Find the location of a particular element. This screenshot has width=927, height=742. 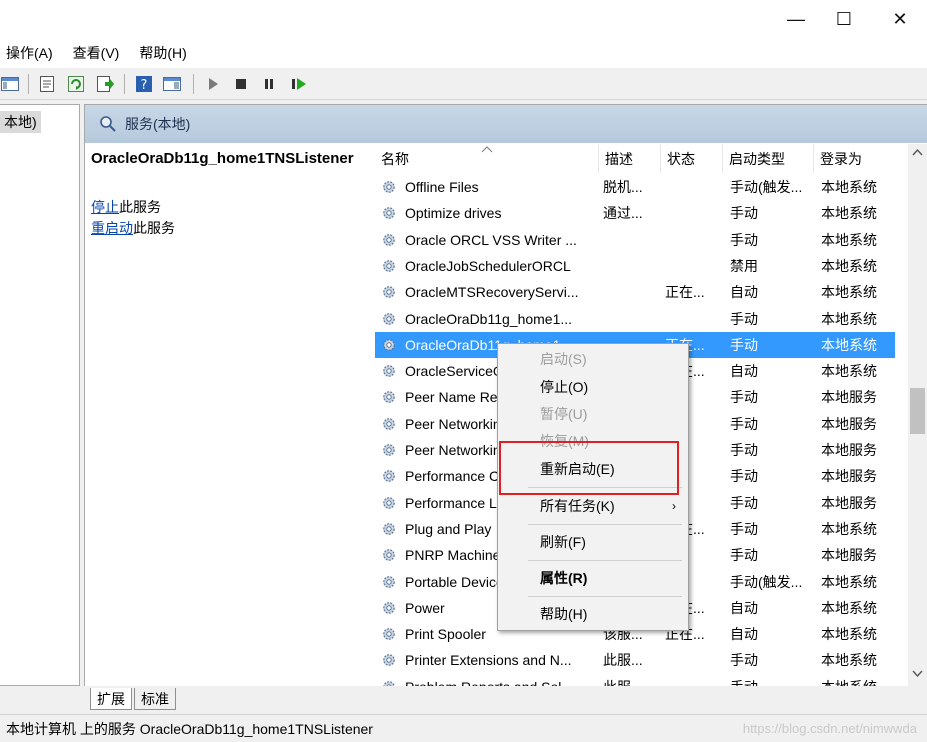

menu-help: 帮助(H) is located at coordinates (162, 53).